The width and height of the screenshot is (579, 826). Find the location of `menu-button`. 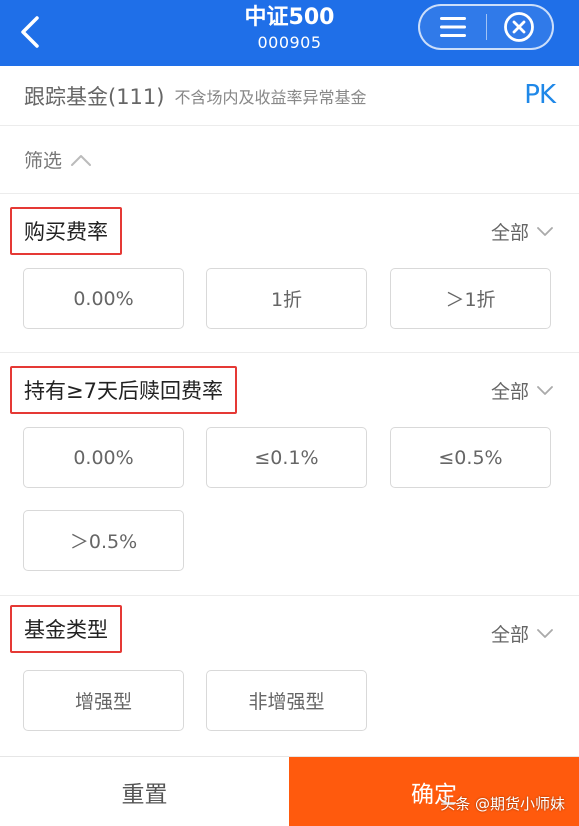

menu-button is located at coordinates (453, 27).